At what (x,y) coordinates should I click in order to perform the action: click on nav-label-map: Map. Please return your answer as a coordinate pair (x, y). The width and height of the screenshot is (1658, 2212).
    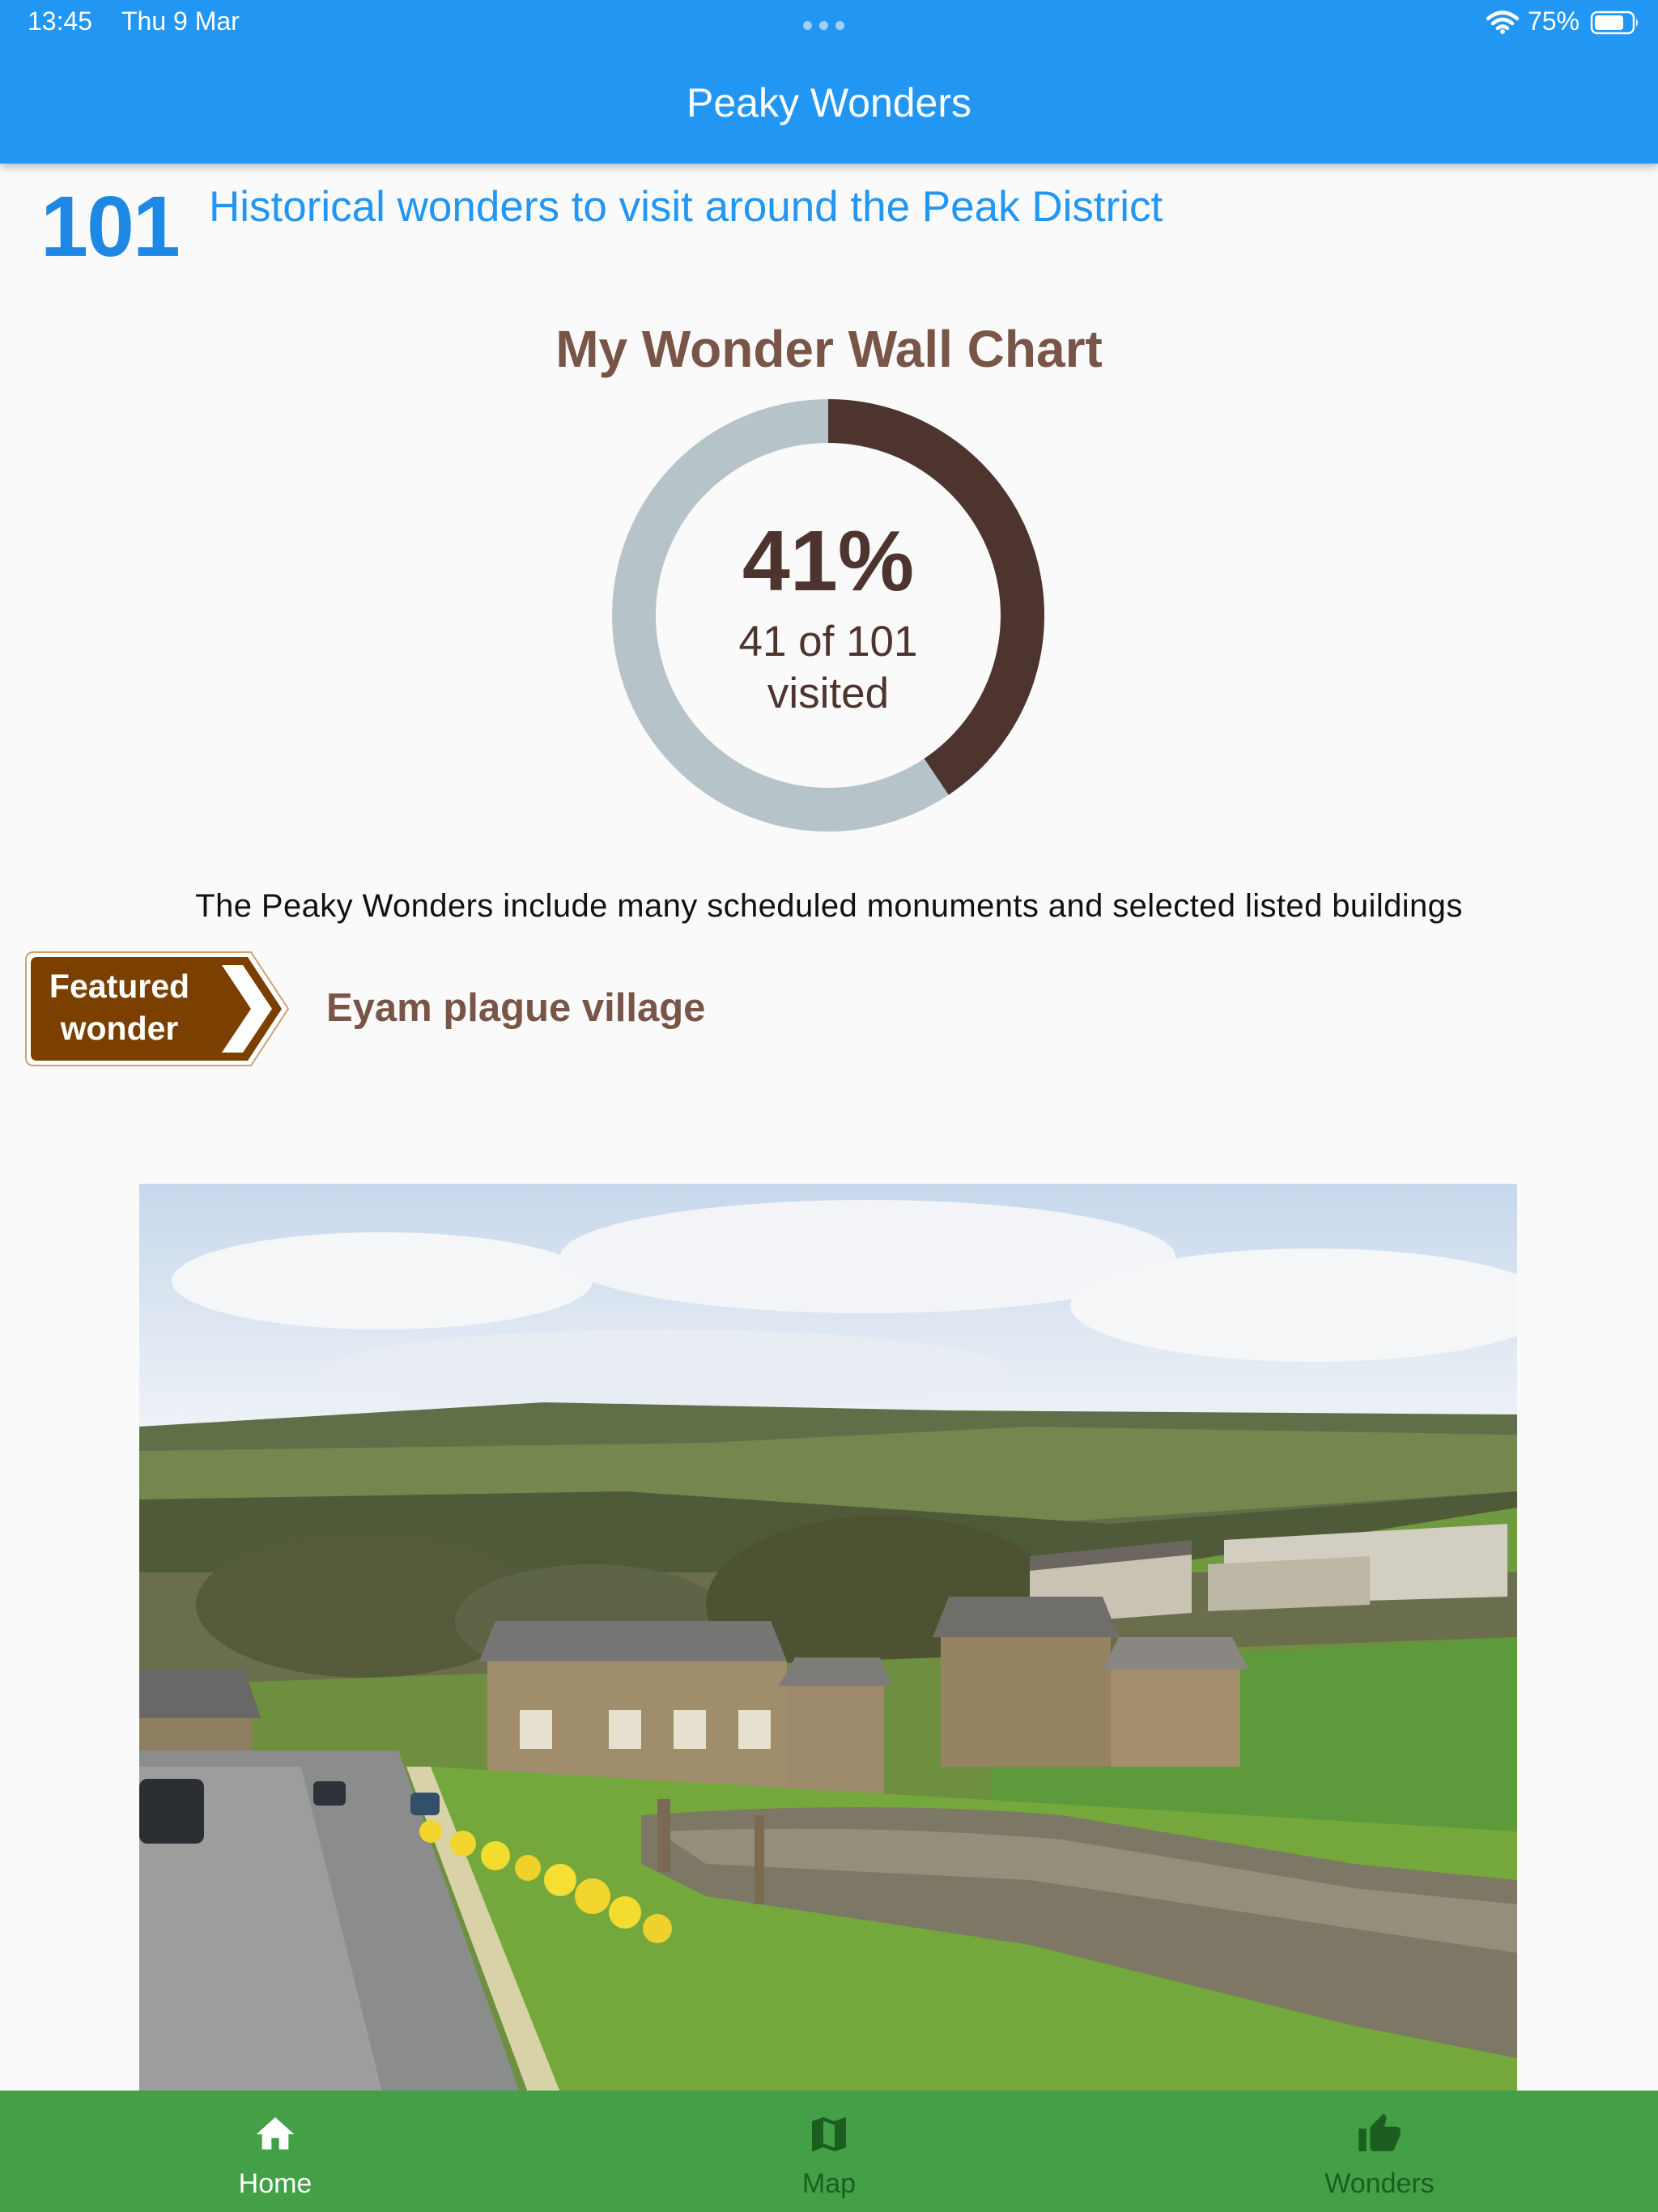
    Looking at the image, I should click on (829, 2183).